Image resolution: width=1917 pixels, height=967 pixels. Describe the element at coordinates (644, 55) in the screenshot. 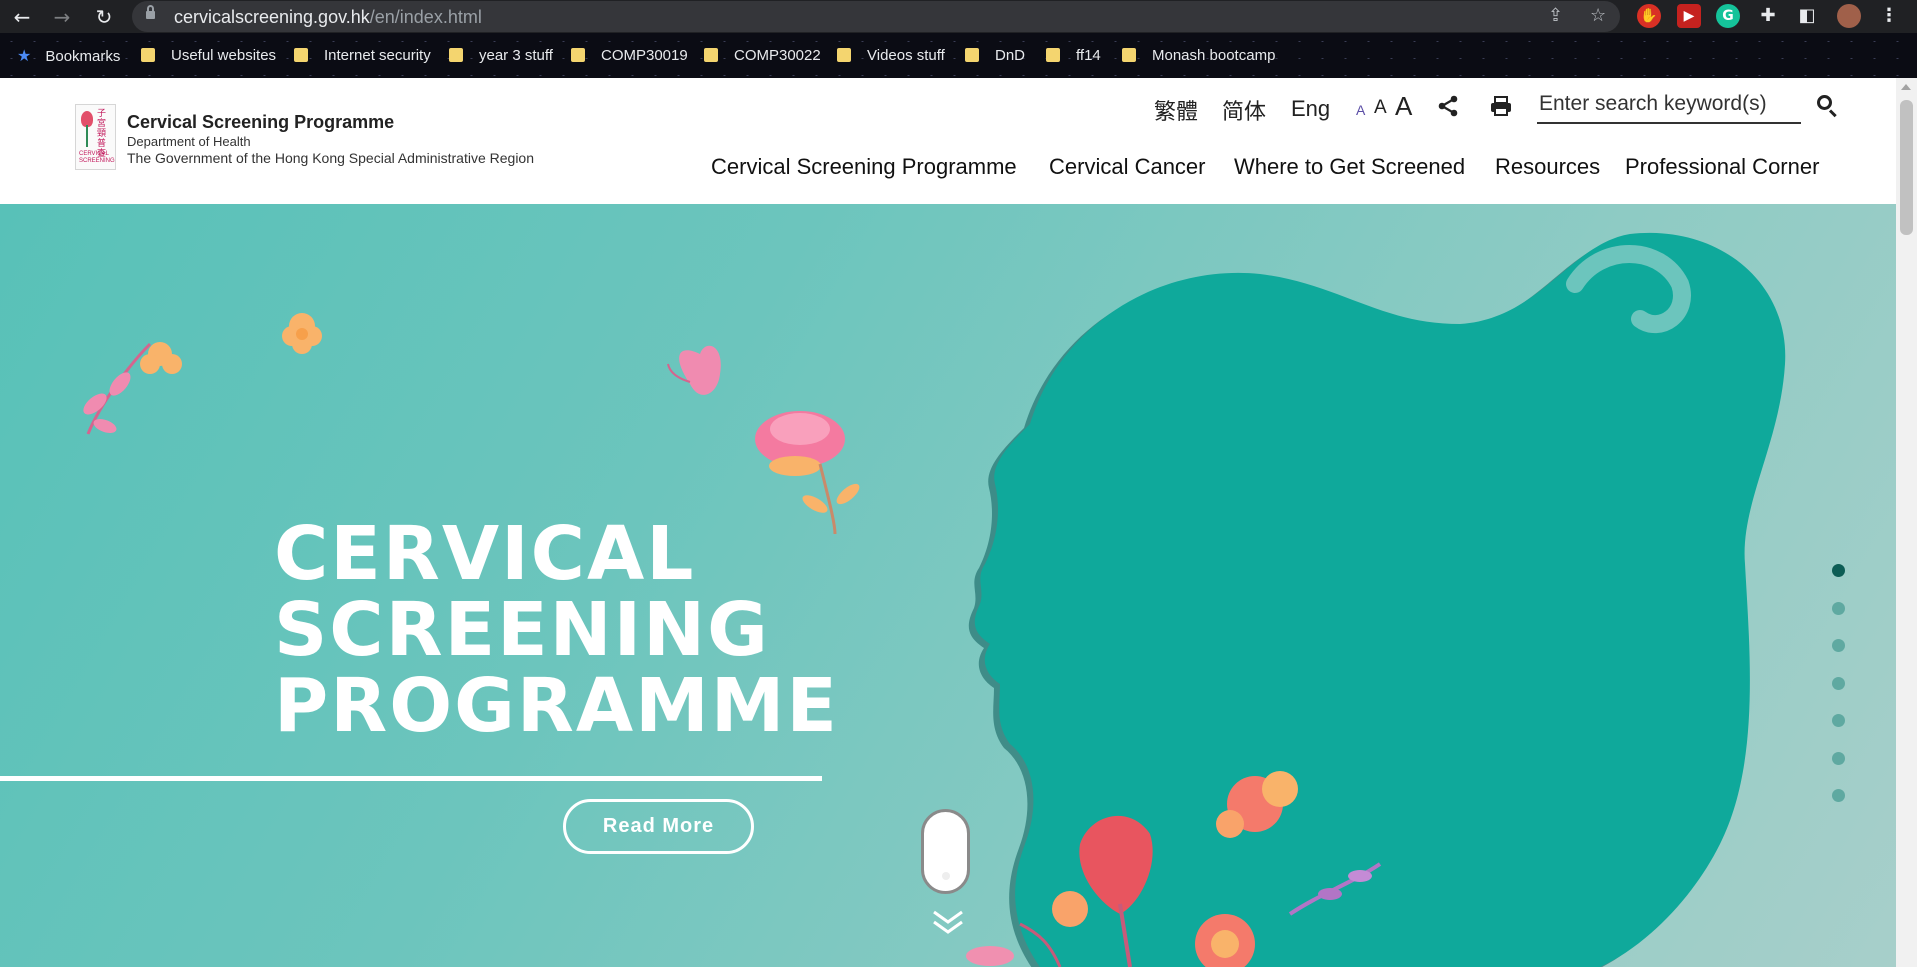

I see `bookmark-label: COMP30019` at that location.